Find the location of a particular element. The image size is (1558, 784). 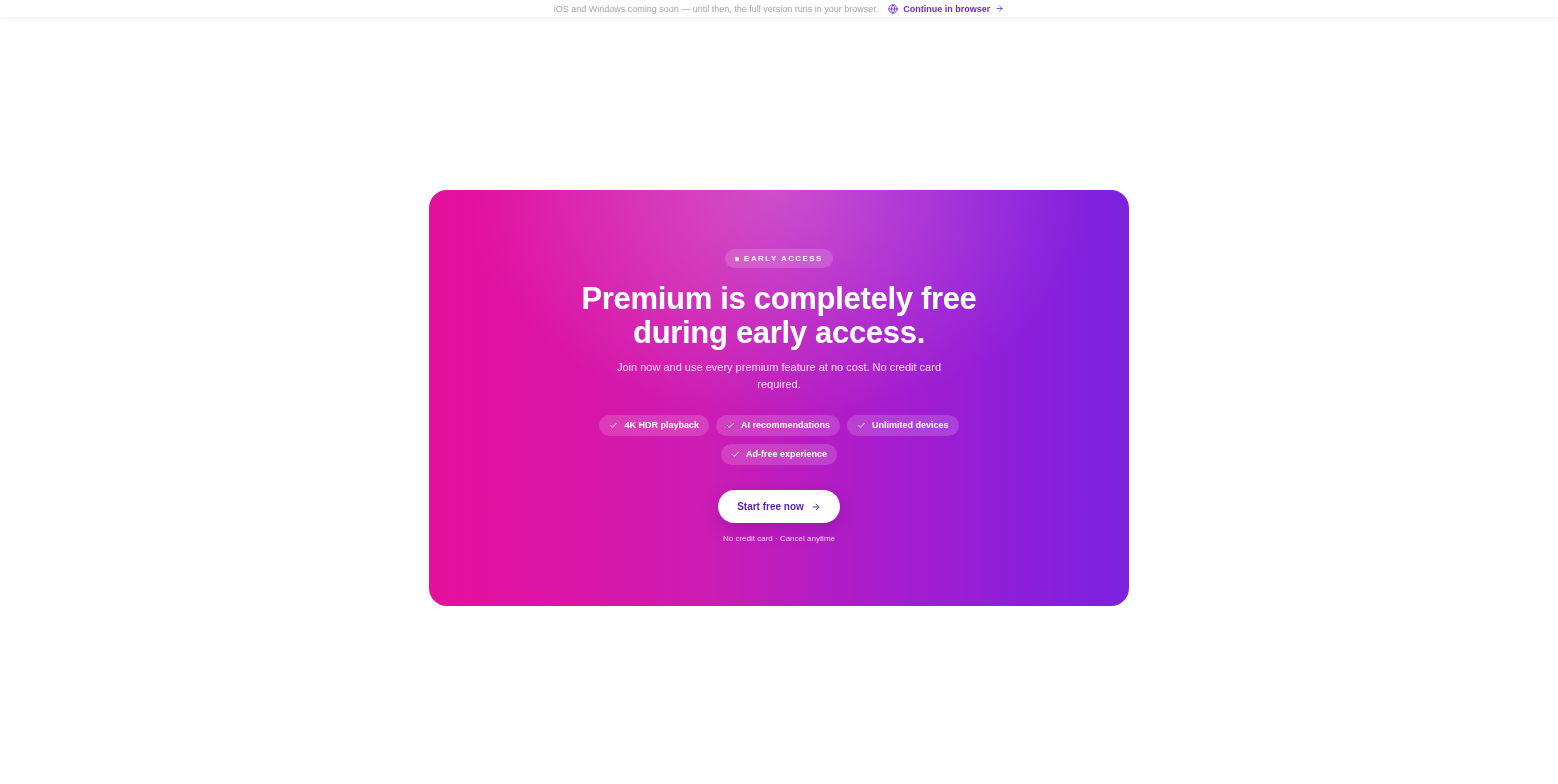

feature-text: Unlimited devices is located at coordinates (910, 425).